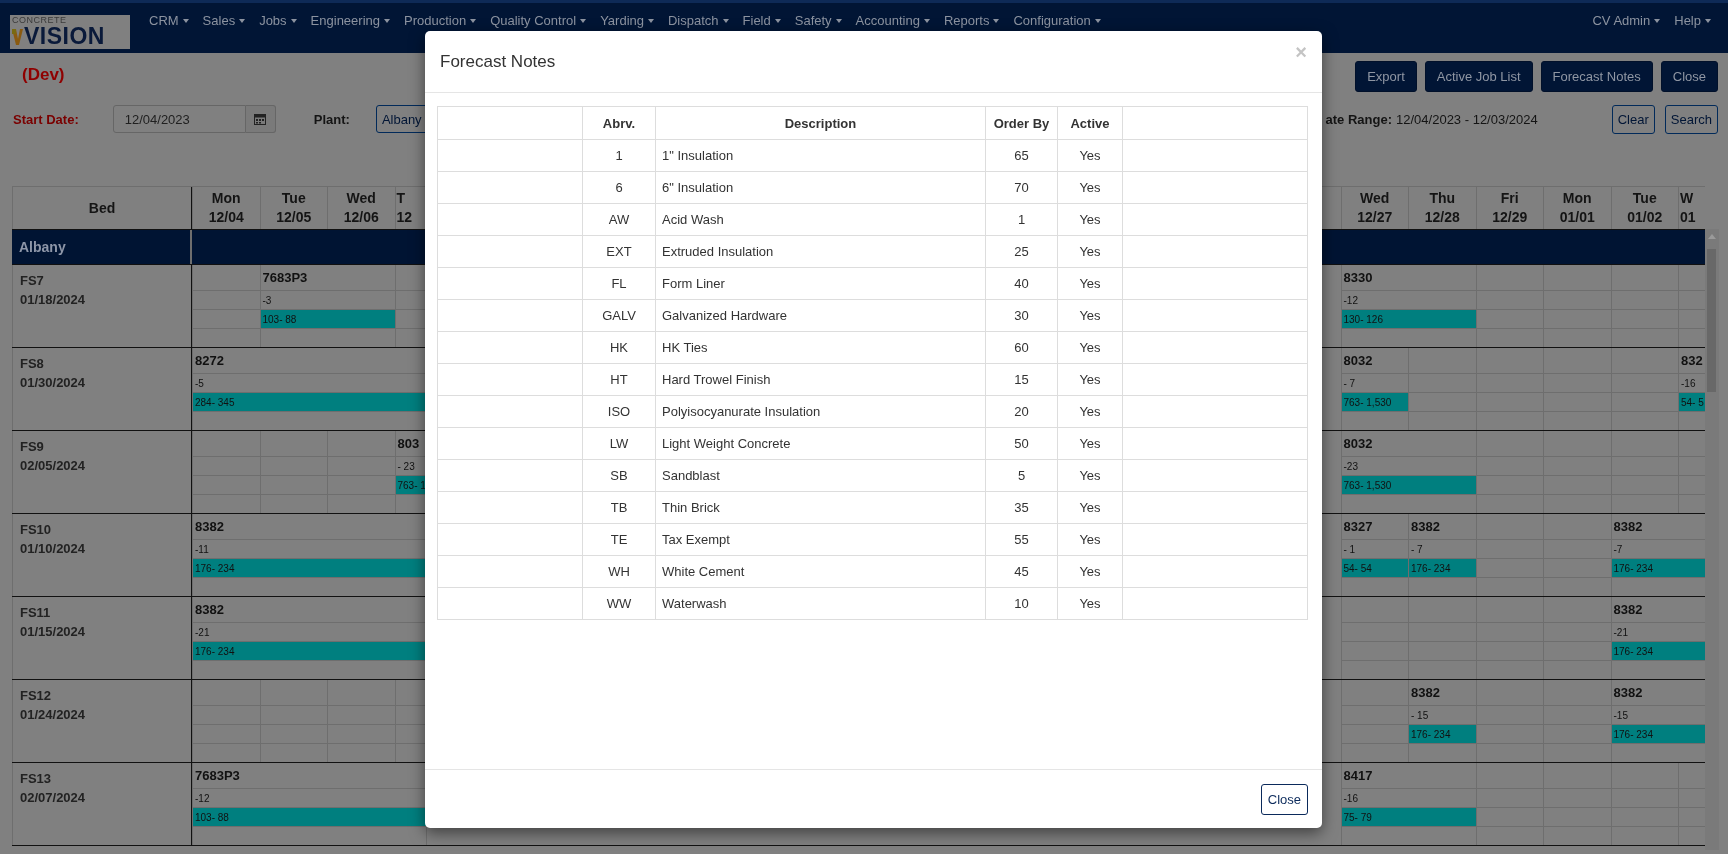 This screenshot has width=1728, height=854. Describe the element at coordinates (619, 315) in the screenshot. I see `table-cell: GALV` at that location.